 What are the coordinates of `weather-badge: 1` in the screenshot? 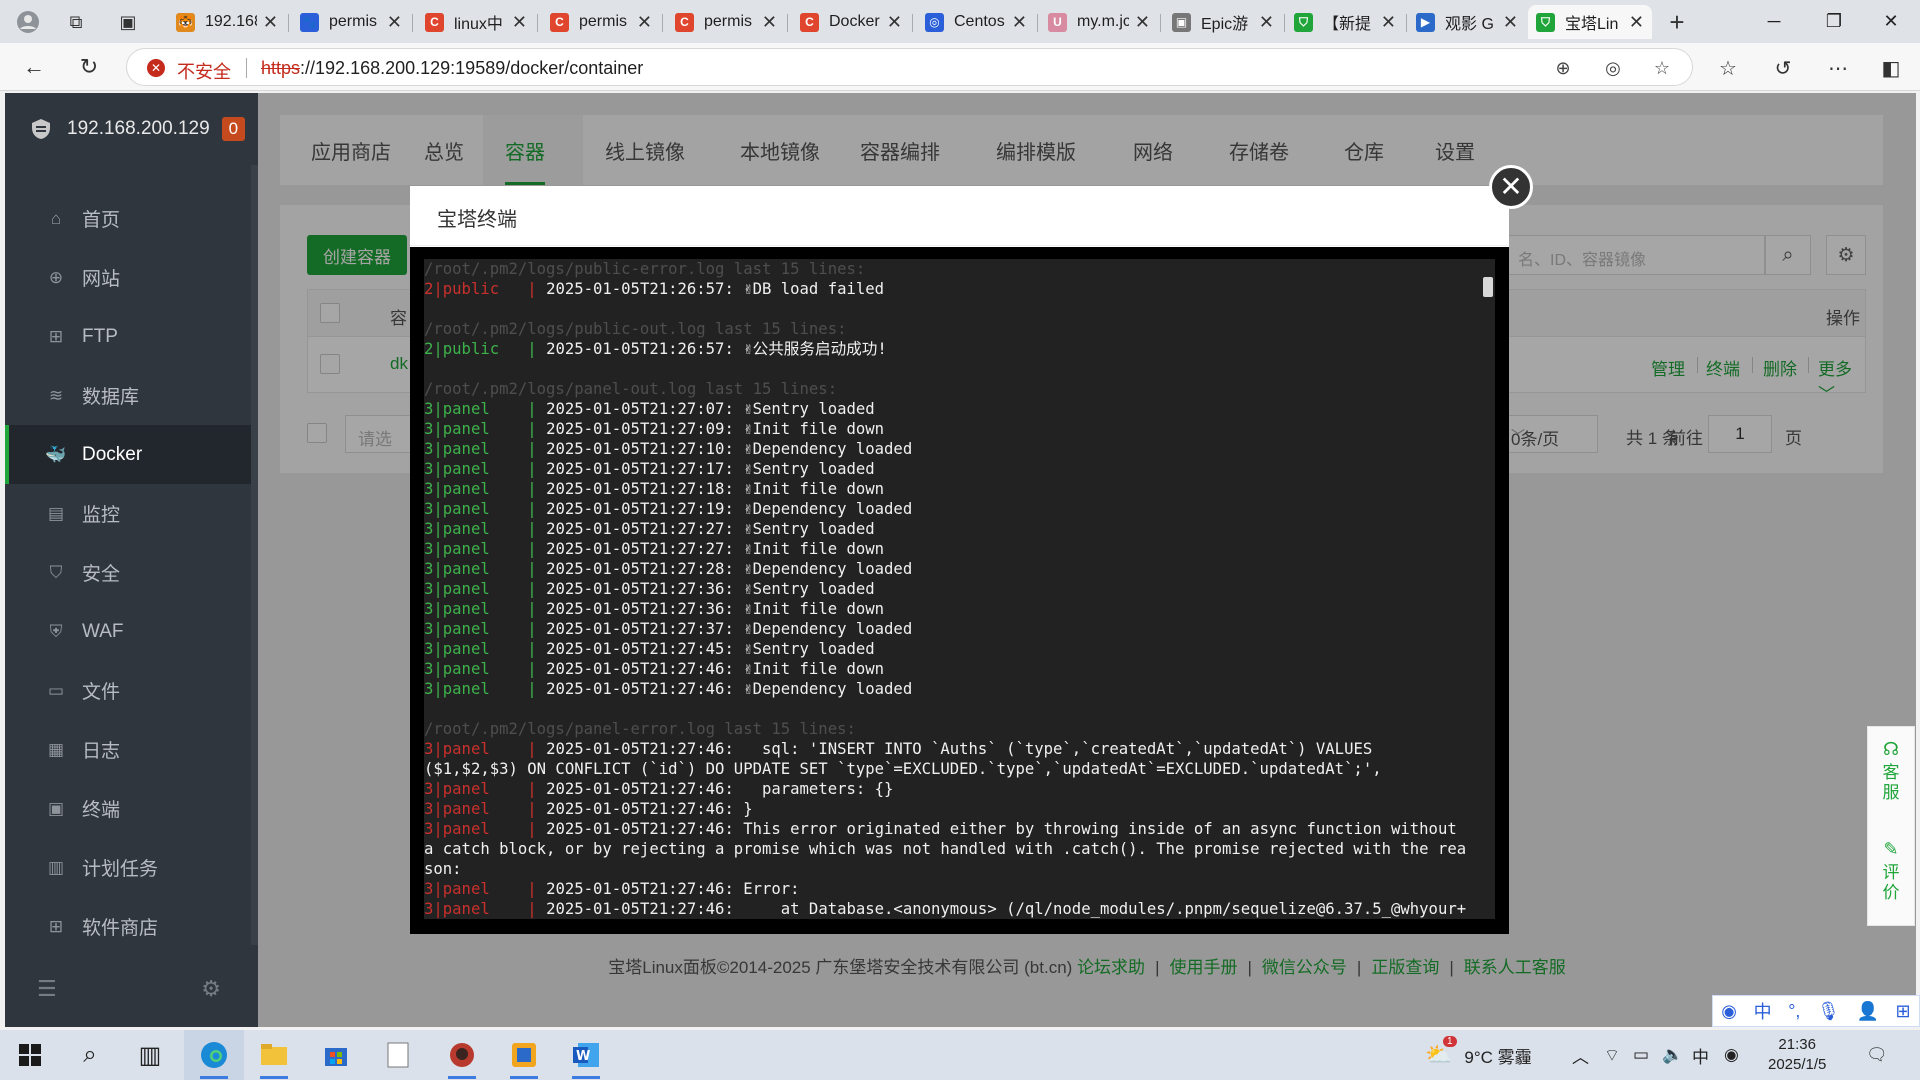 It's located at (1450, 1041).